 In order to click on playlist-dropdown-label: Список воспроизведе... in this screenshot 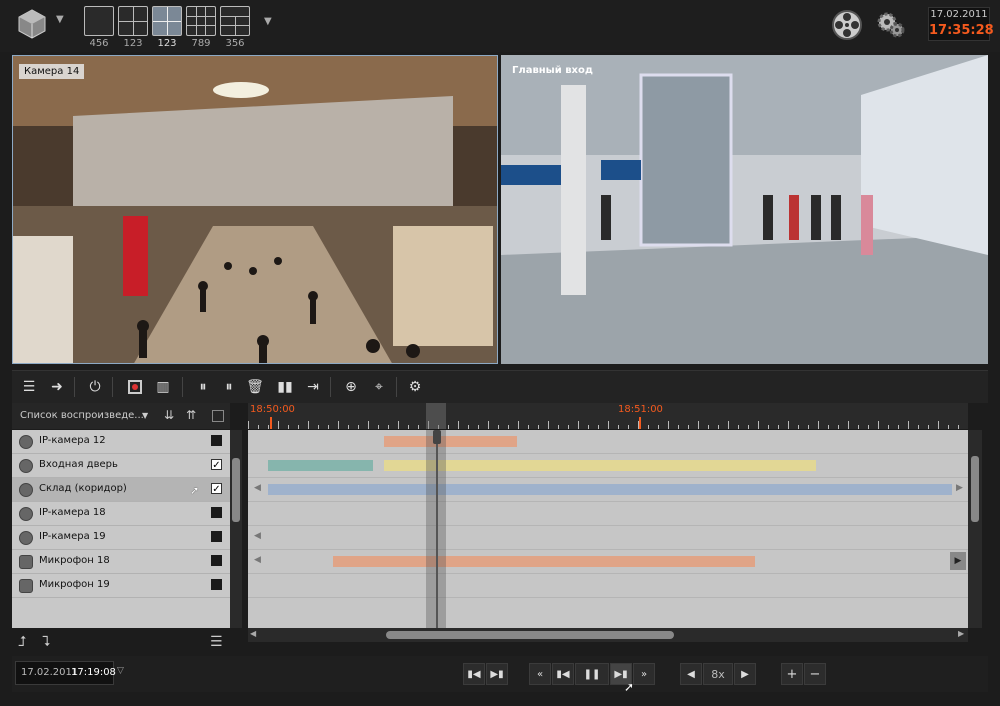, I will do `click(82, 415)`.